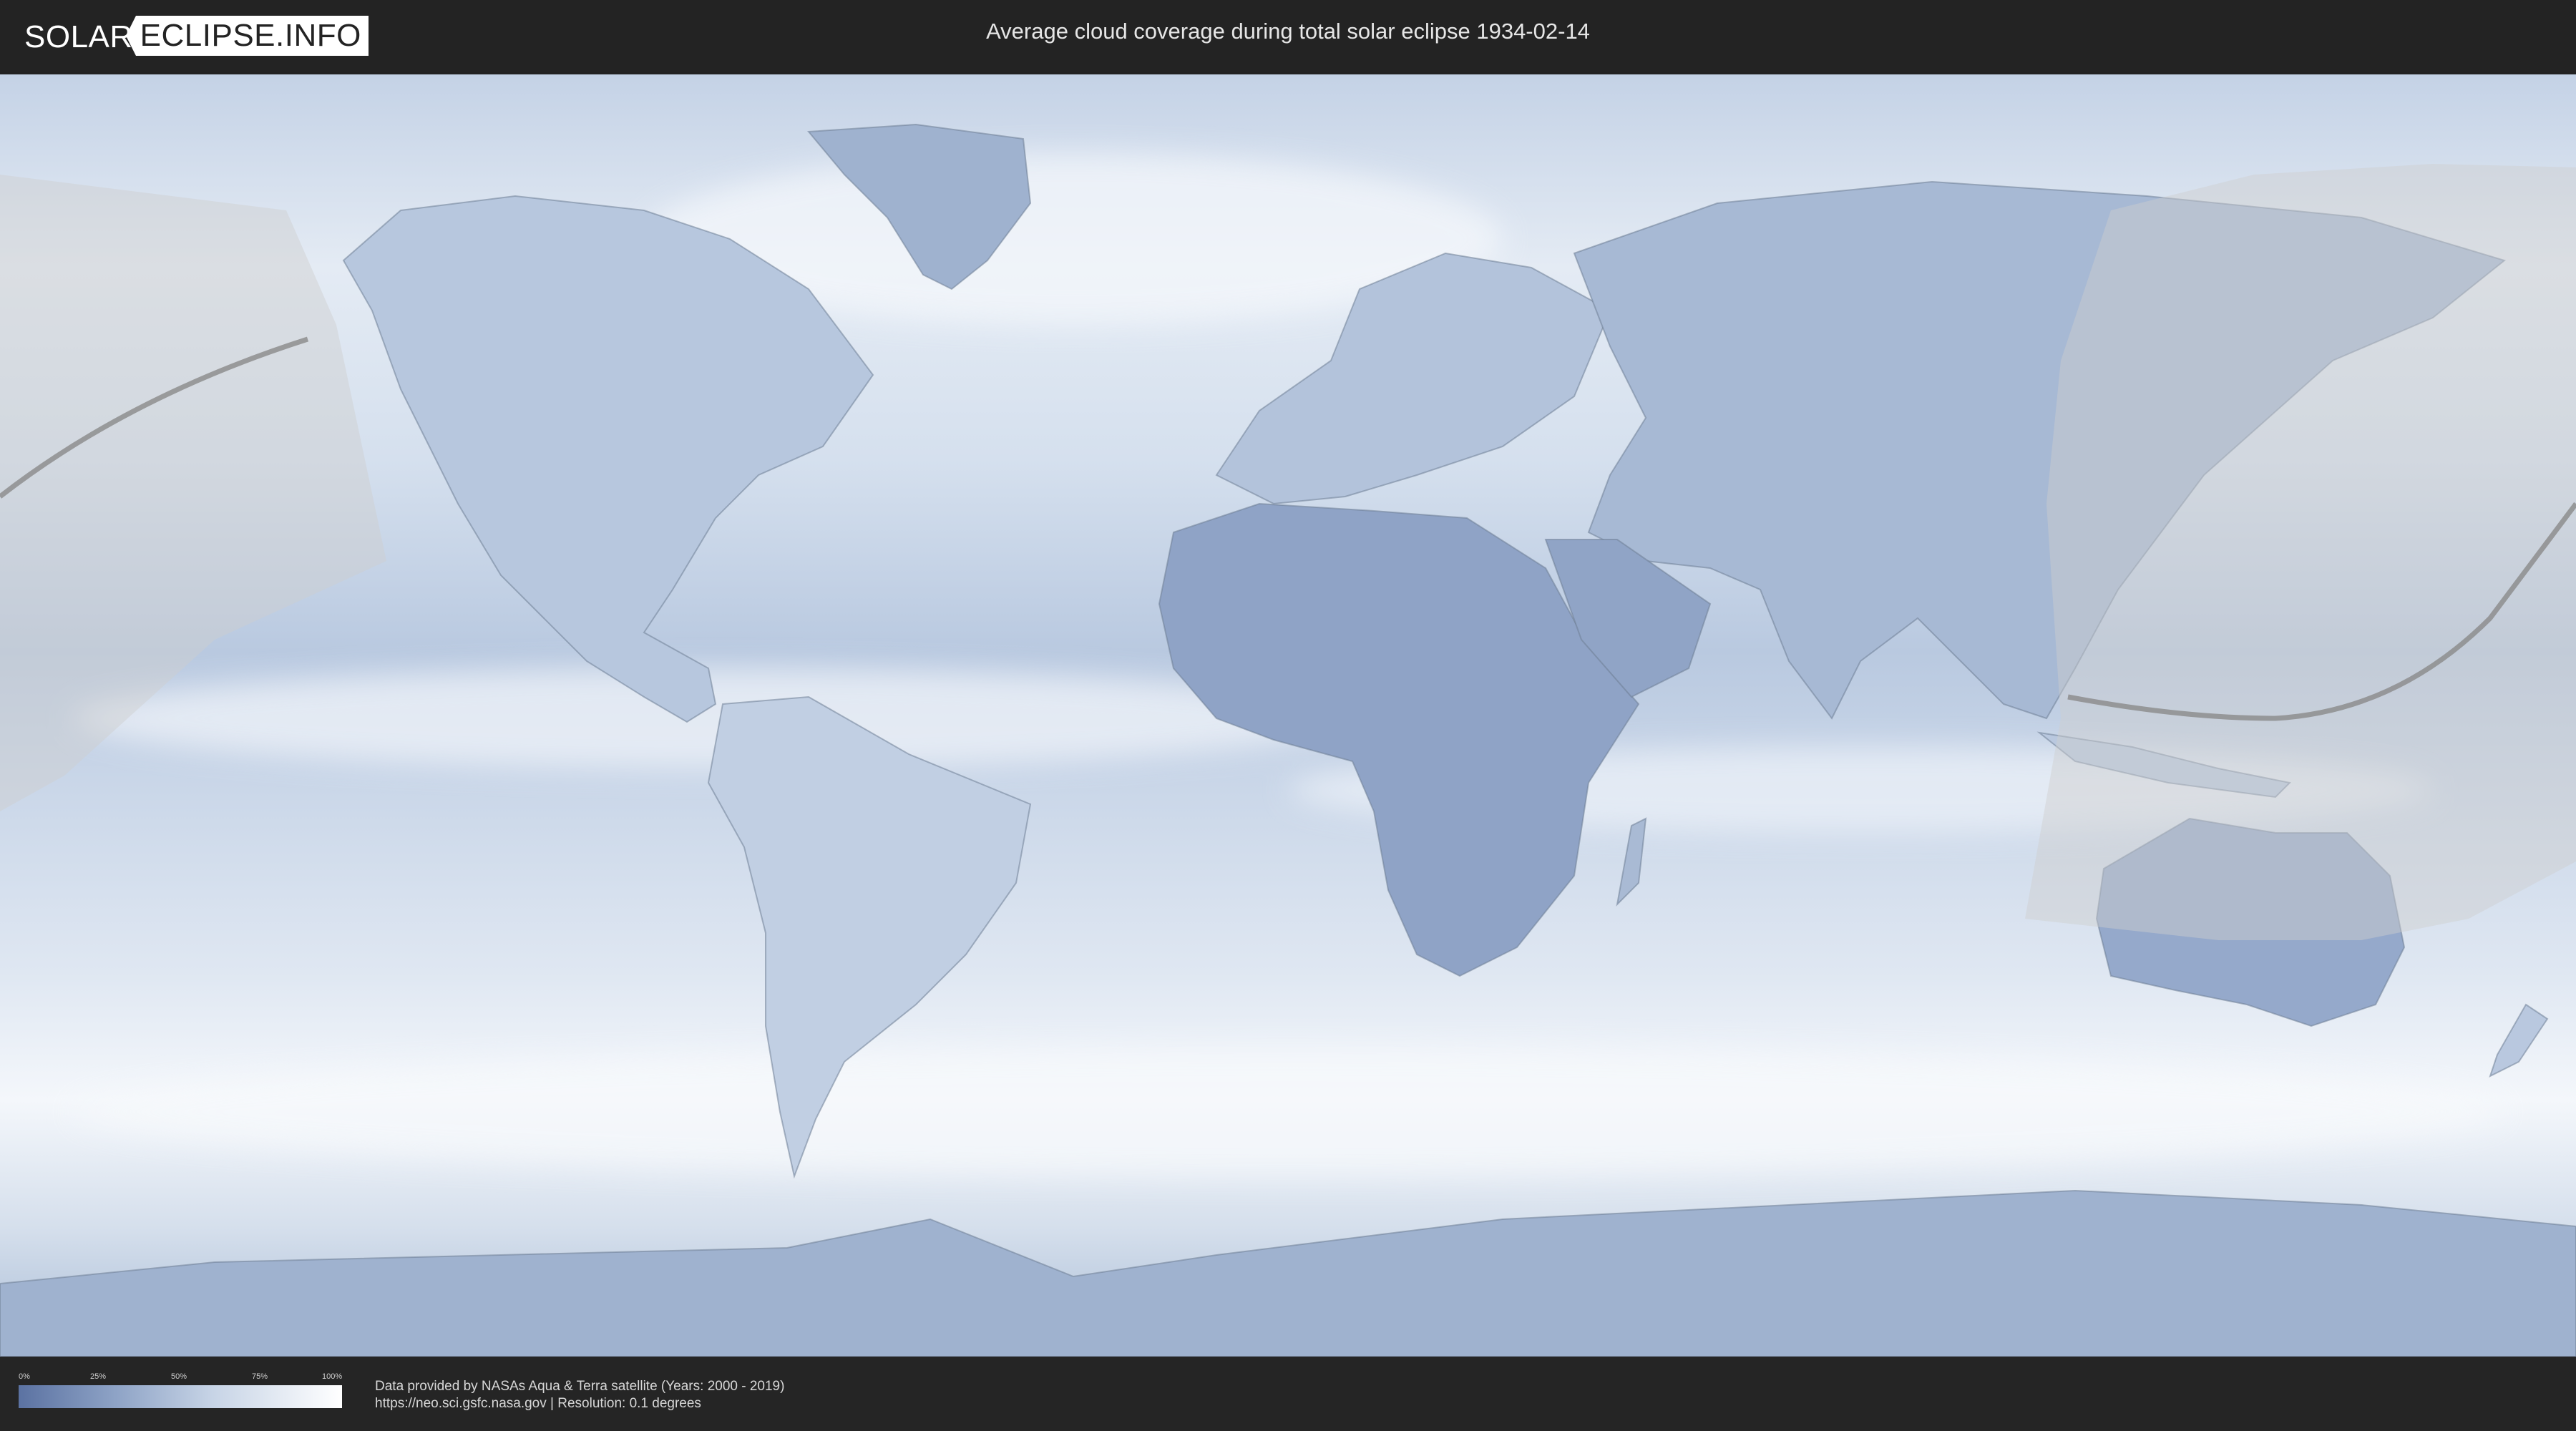 Image resolution: width=2576 pixels, height=1431 pixels. I want to click on legend-ticks: 0% 25% 50% 75% 100%, so click(180, 1378).